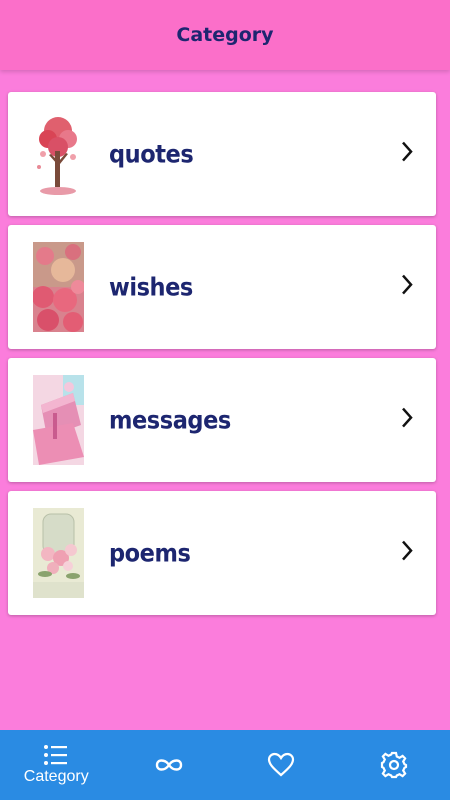 Image resolution: width=450 pixels, height=800 pixels. I want to click on nav-label: Category, so click(56, 776).